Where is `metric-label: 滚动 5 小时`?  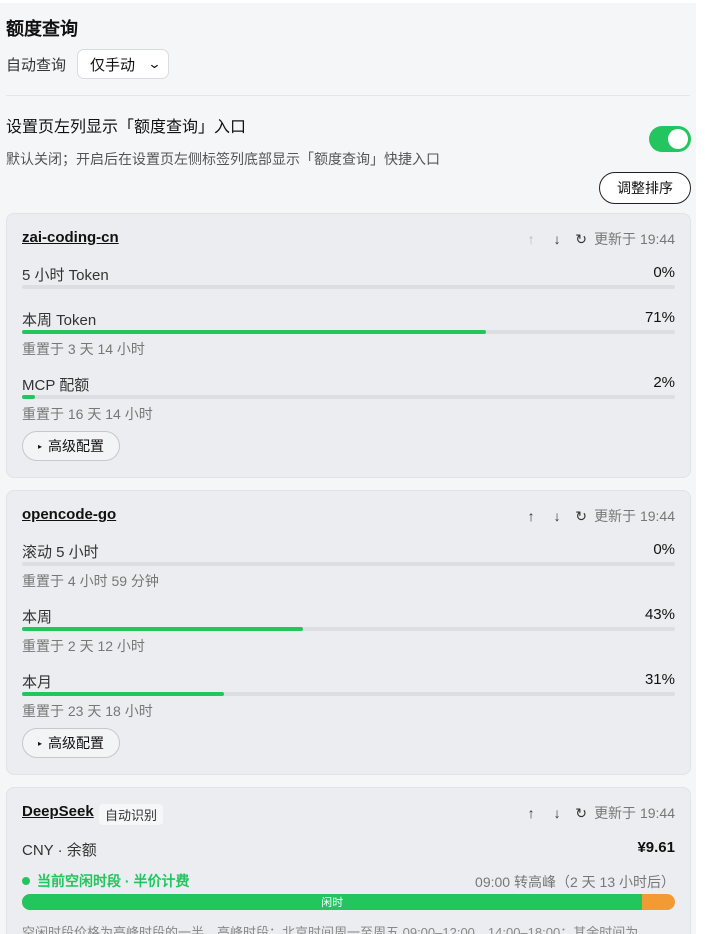
metric-label: 滚动 5 小时 is located at coordinates (60, 552).